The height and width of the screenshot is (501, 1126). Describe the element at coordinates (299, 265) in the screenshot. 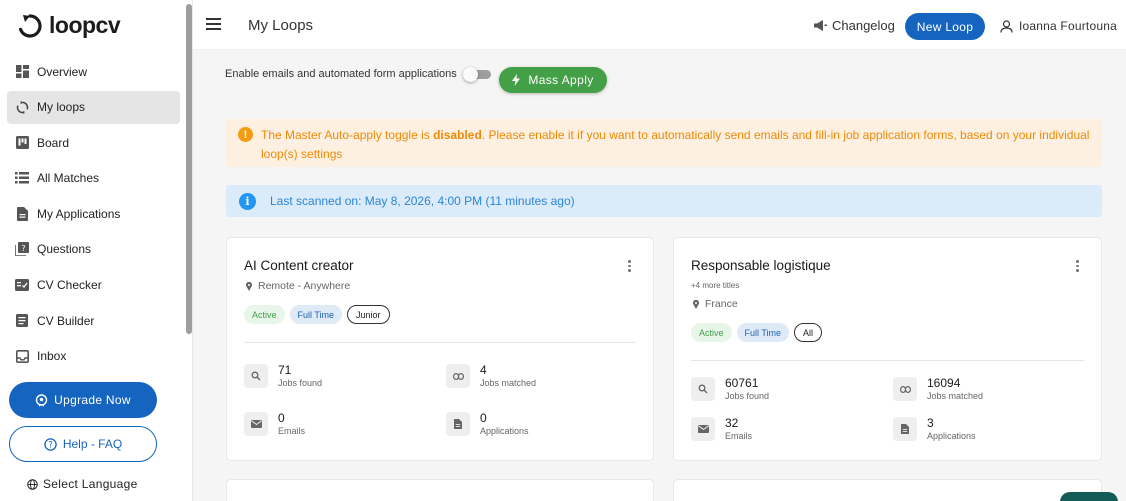

I see `loop-title: AI Content creator` at that location.